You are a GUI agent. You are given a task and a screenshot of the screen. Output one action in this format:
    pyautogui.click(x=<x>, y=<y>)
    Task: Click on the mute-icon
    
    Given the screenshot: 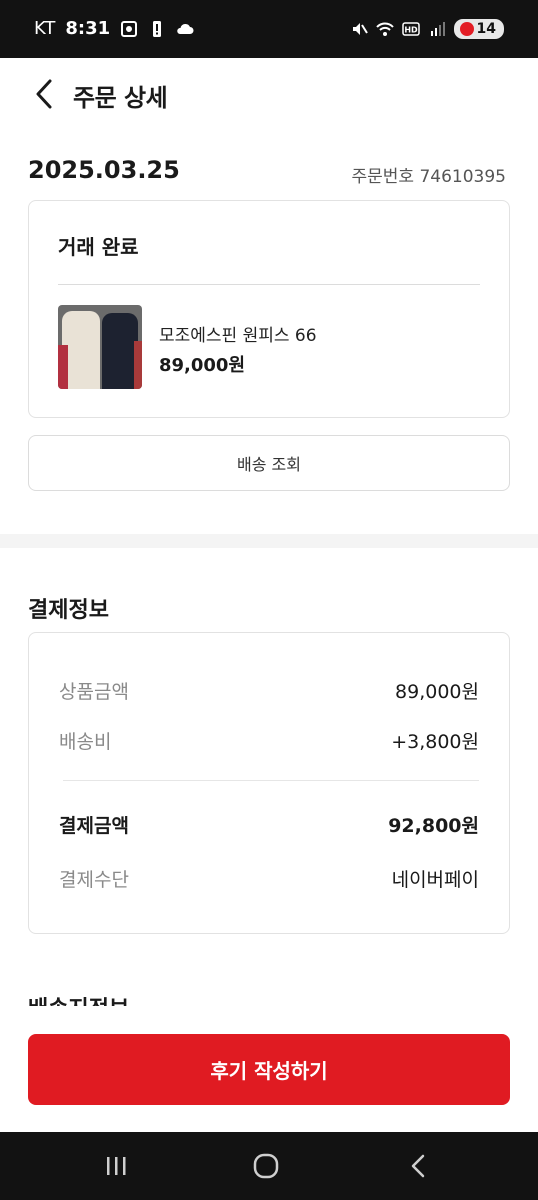 What is the action you would take?
    pyautogui.click(x=360, y=29)
    